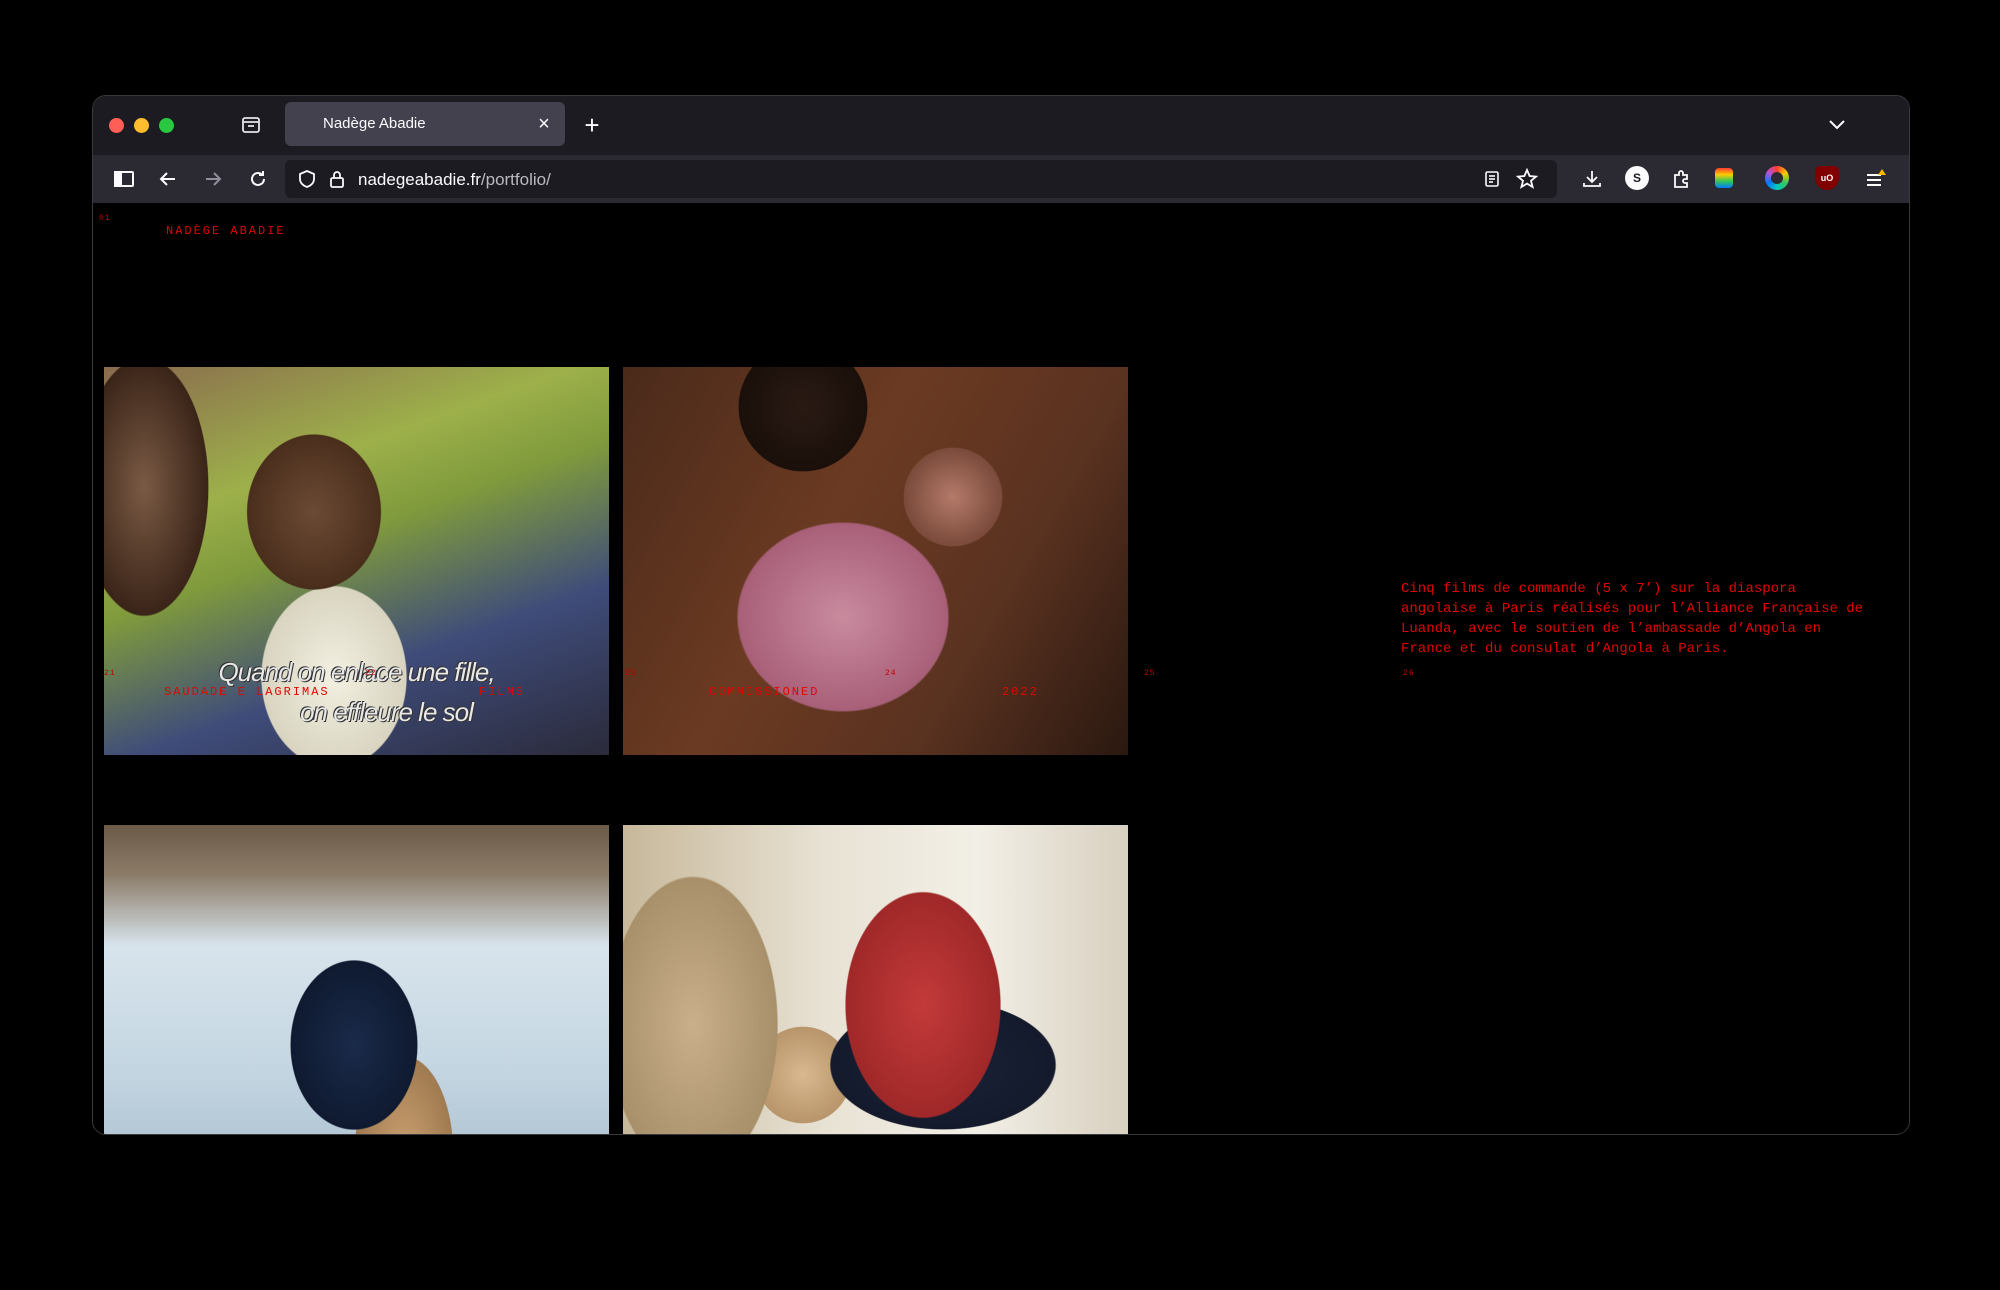 Image resolution: width=2000 pixels, height=1290 pixels. I want to click on project-photo-embrace, so click(875, 561).